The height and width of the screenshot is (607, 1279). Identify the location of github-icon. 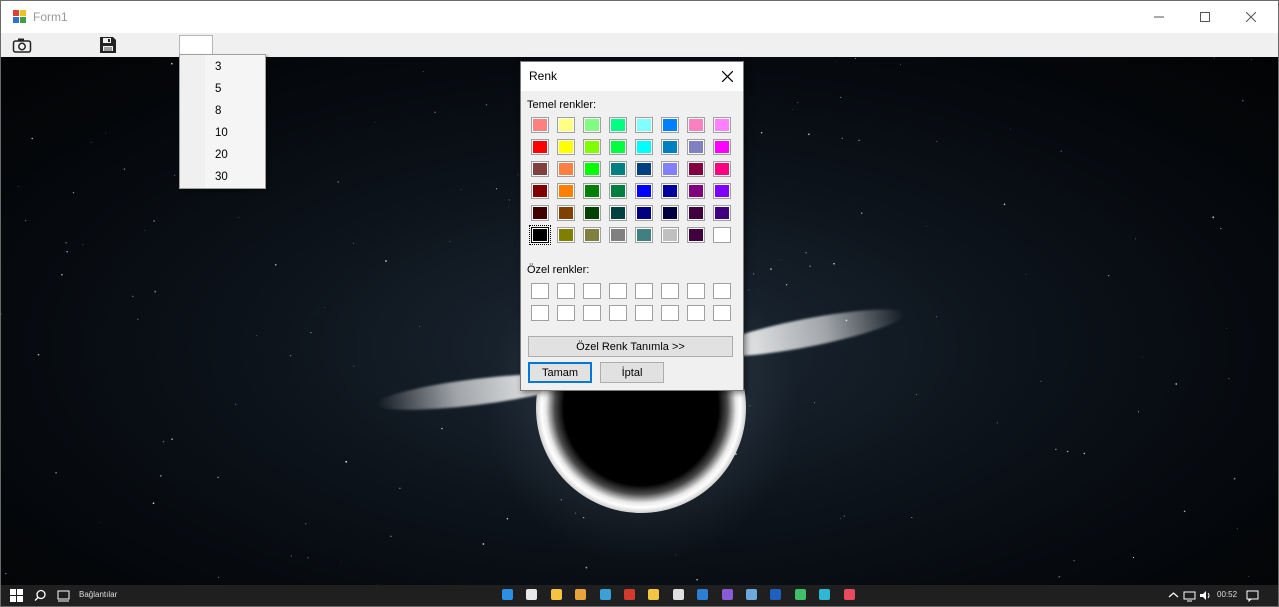
(678, 594).